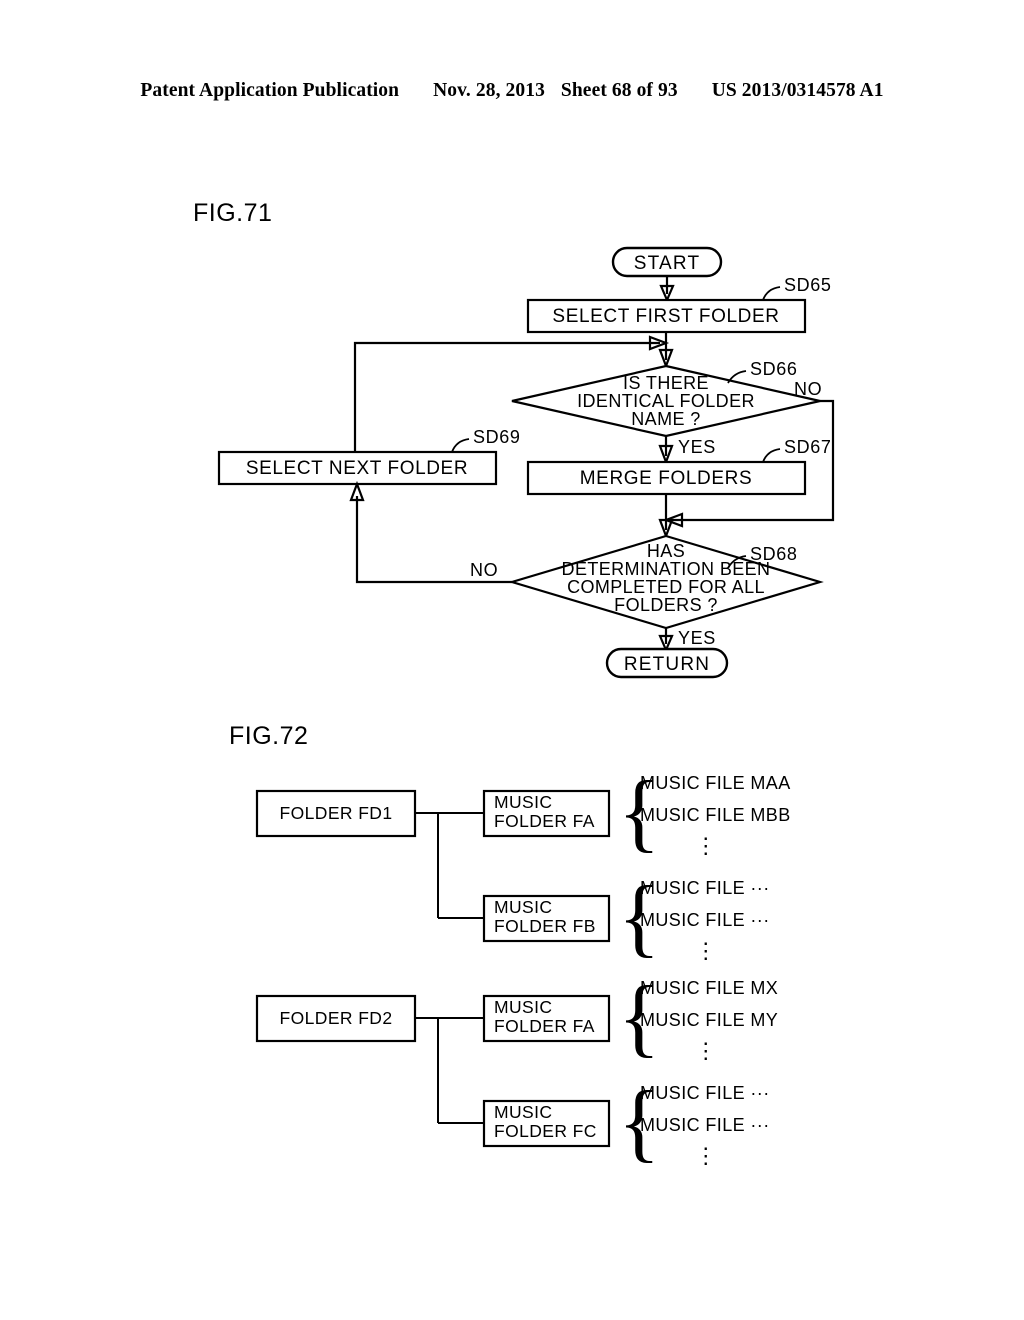 Image resolution: width=1024 pixels, height=1320 pixels. I want to click on flowchart-node-start: START, so click(667, 262).